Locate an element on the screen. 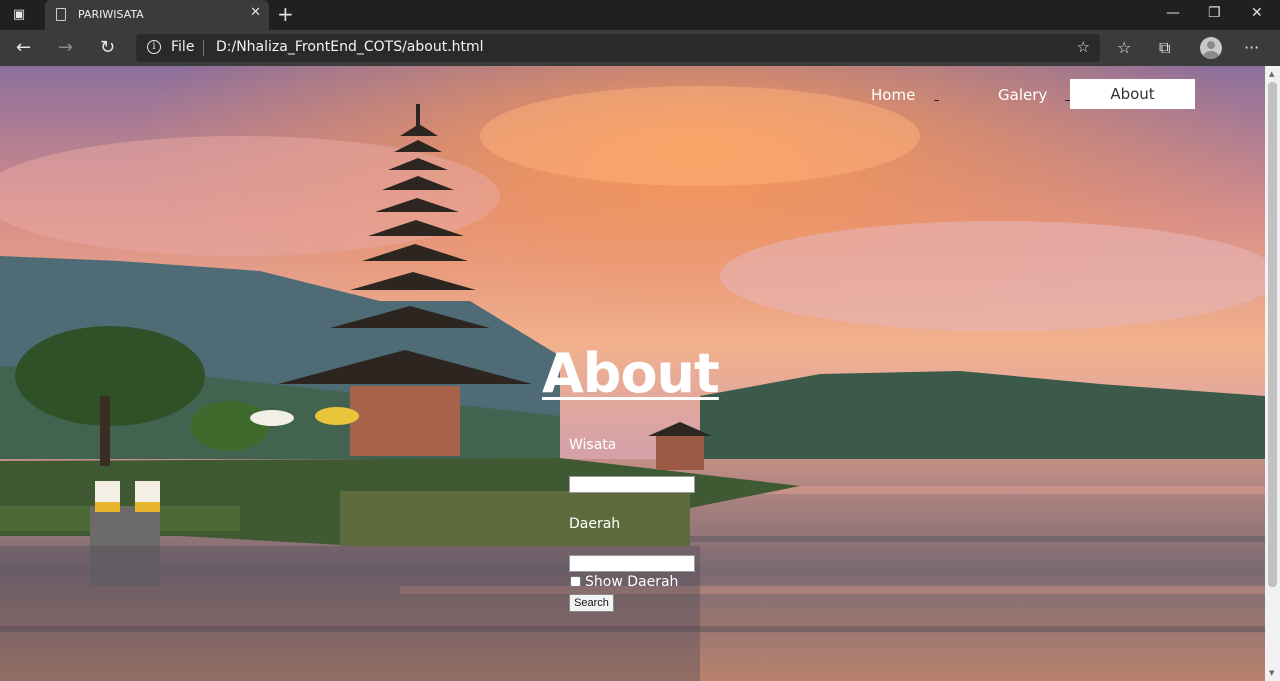  profile-avatar is located at coordinates (1211, 48).